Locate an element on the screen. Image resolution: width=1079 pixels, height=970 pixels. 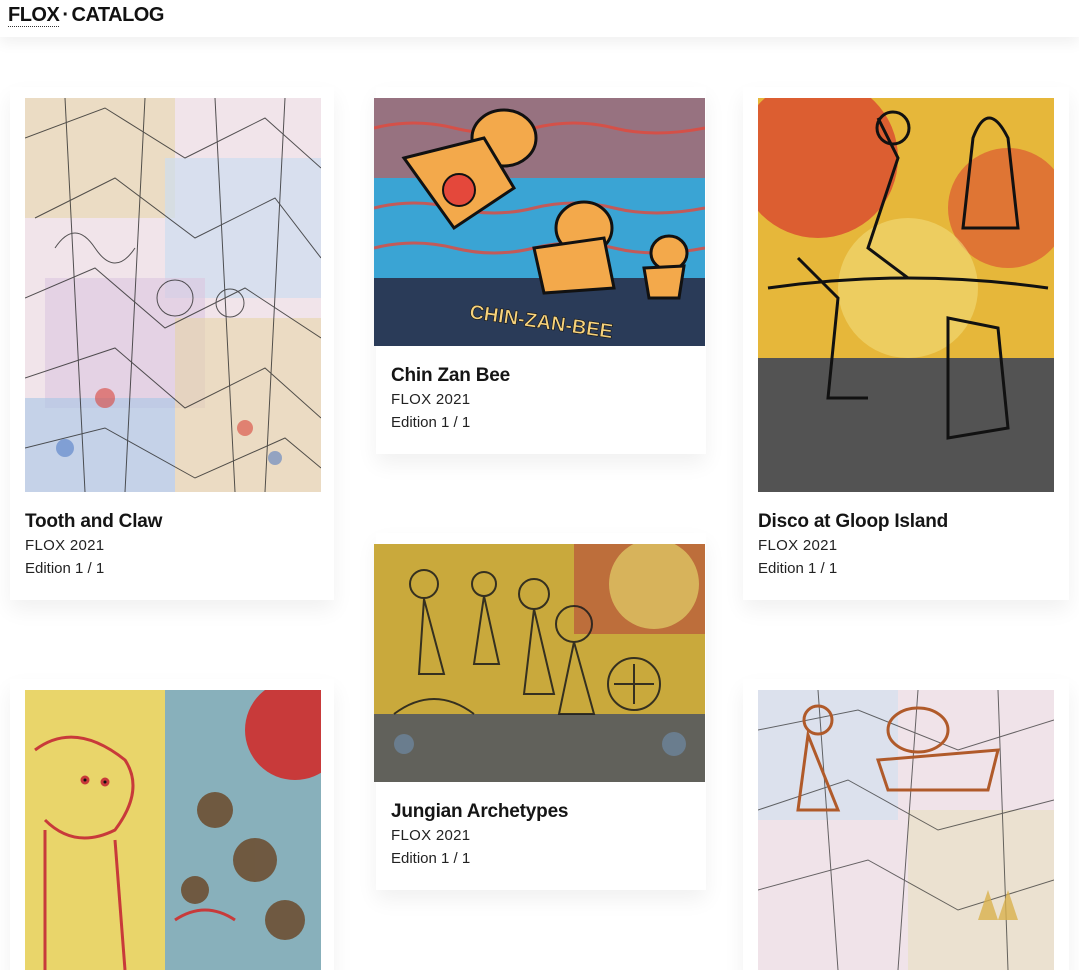
artwork-title: Disco at Gloop Island is located at coordinates (906, 522).